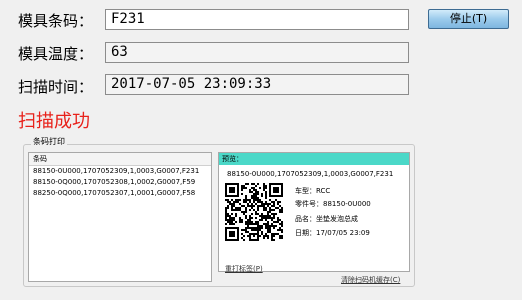  What do you see at coordinates (314, 159) in the screenshot?
I see `preview-header: 预览：` at bounding box center [314, 159].